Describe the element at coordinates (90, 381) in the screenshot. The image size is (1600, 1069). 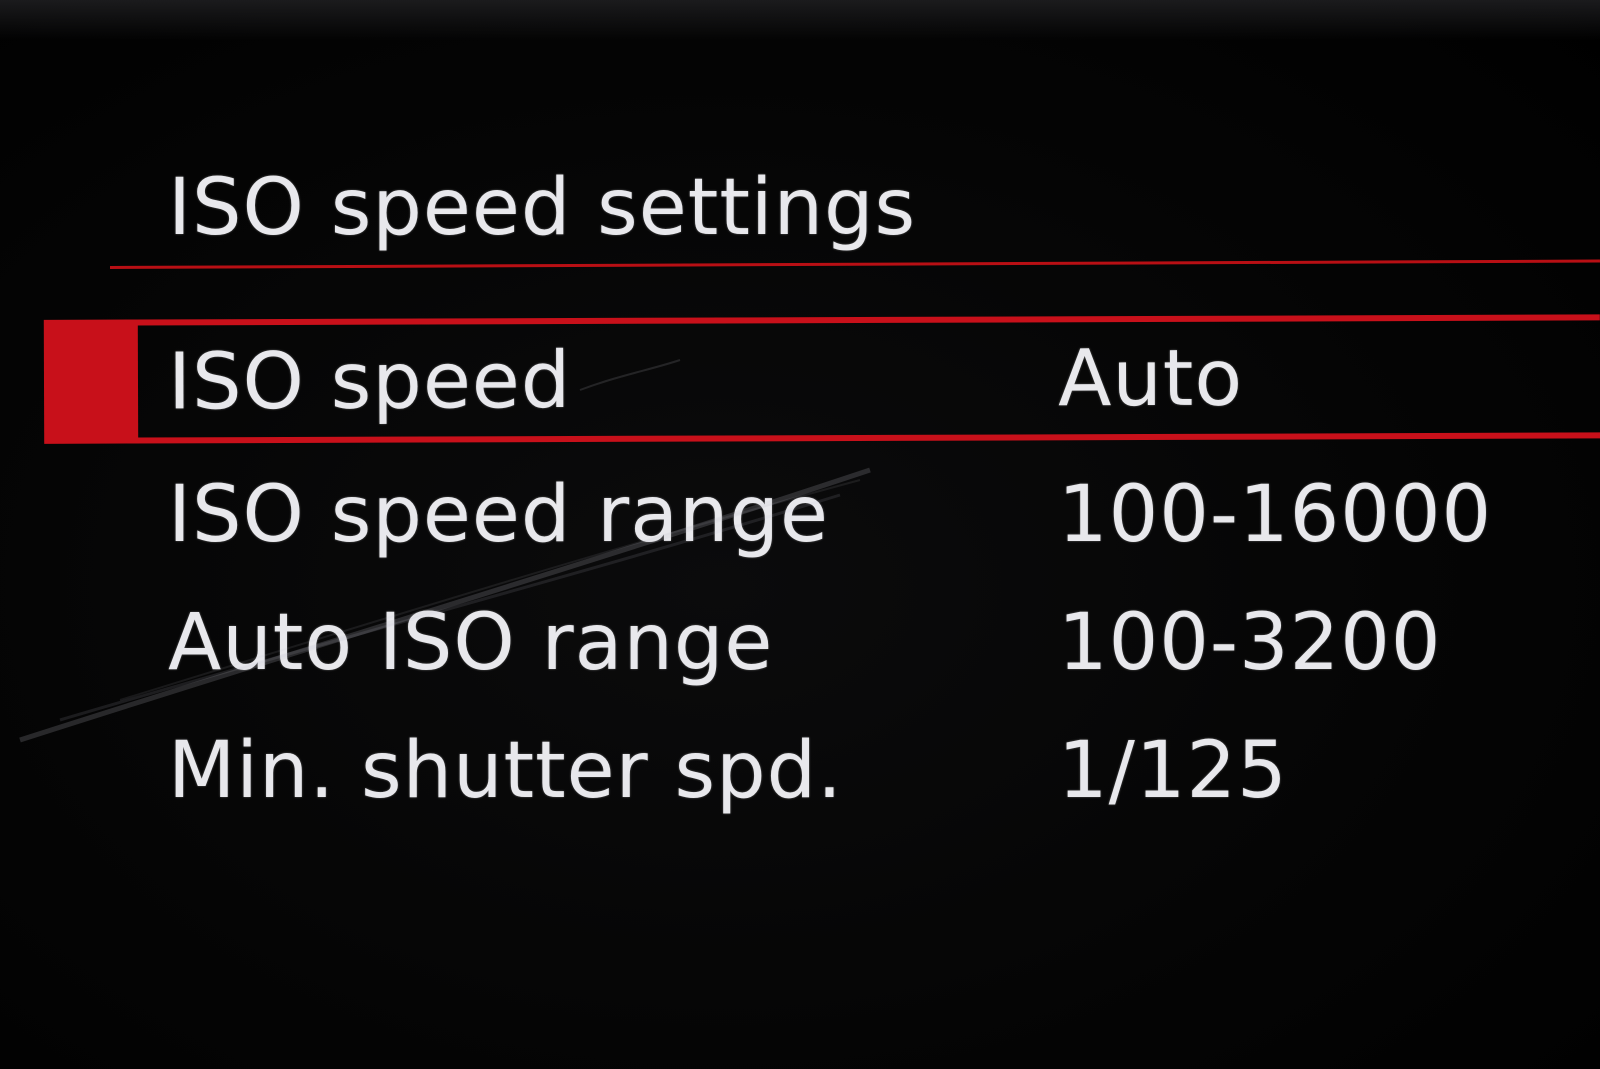
I see `selection-marker` at that location.